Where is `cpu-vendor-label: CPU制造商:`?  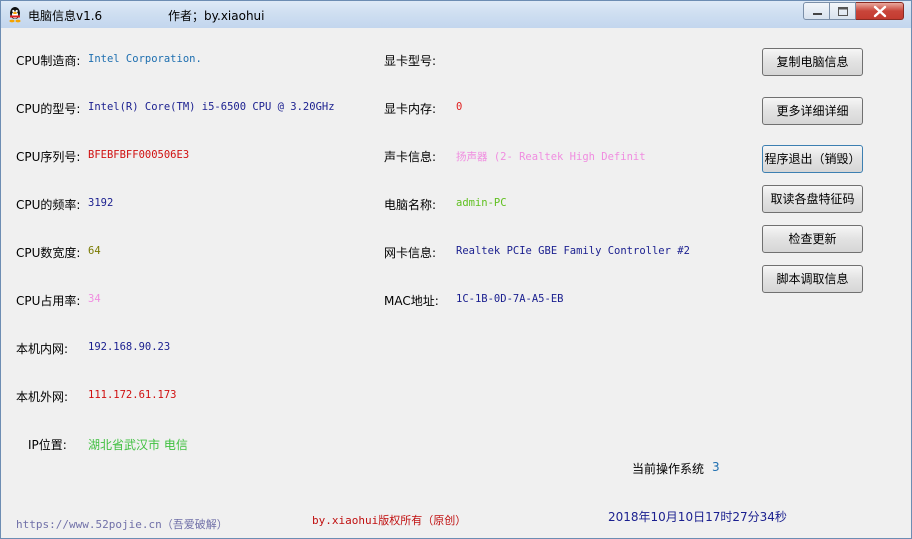 cpu-vendor-label: CPU制造商: is located at coordinates (48, 61).